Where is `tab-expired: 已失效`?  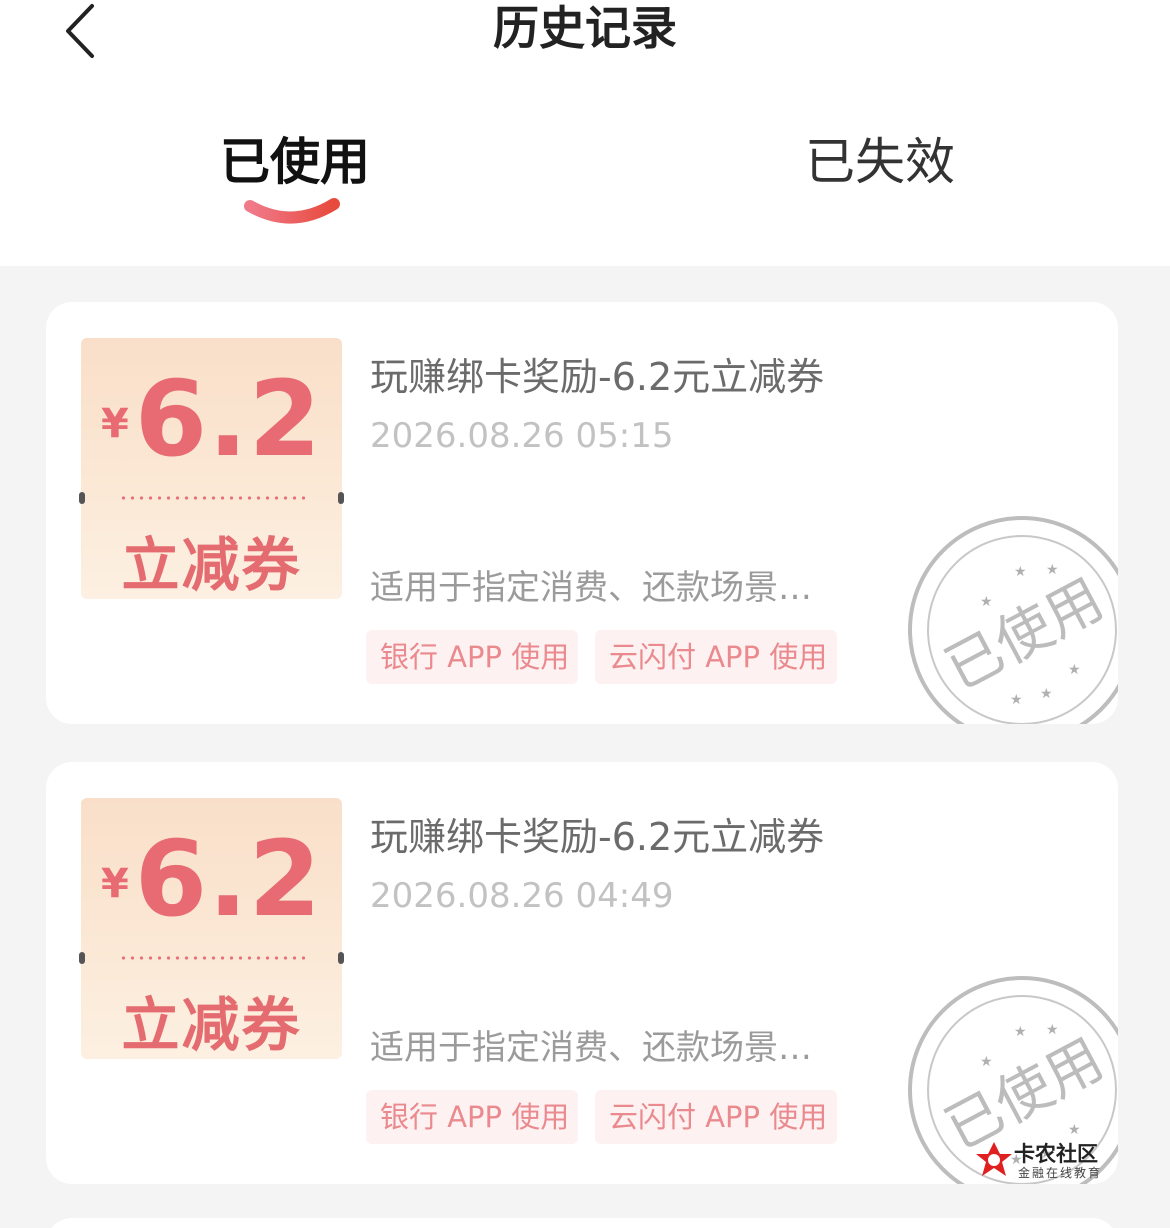
tab-expired: 已失效 is located at coordinates (880, 180).